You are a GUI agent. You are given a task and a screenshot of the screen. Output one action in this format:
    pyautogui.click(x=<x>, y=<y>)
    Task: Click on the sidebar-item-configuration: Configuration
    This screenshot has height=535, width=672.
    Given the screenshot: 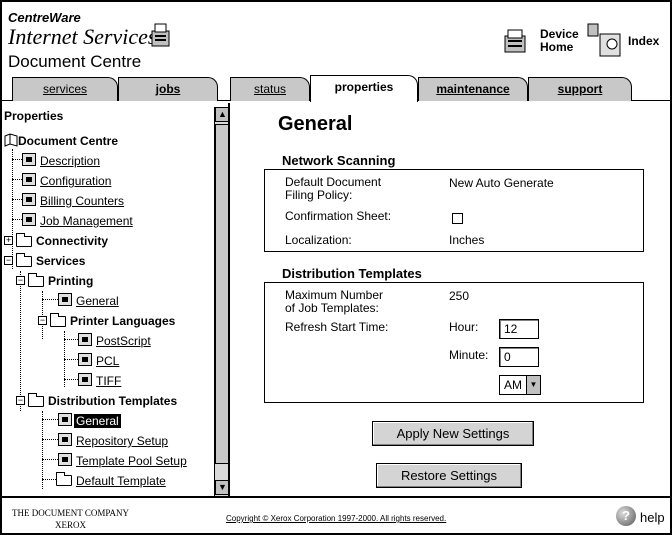 What is the action you would take?
    pyautogui.click(x=75, y=181)
    